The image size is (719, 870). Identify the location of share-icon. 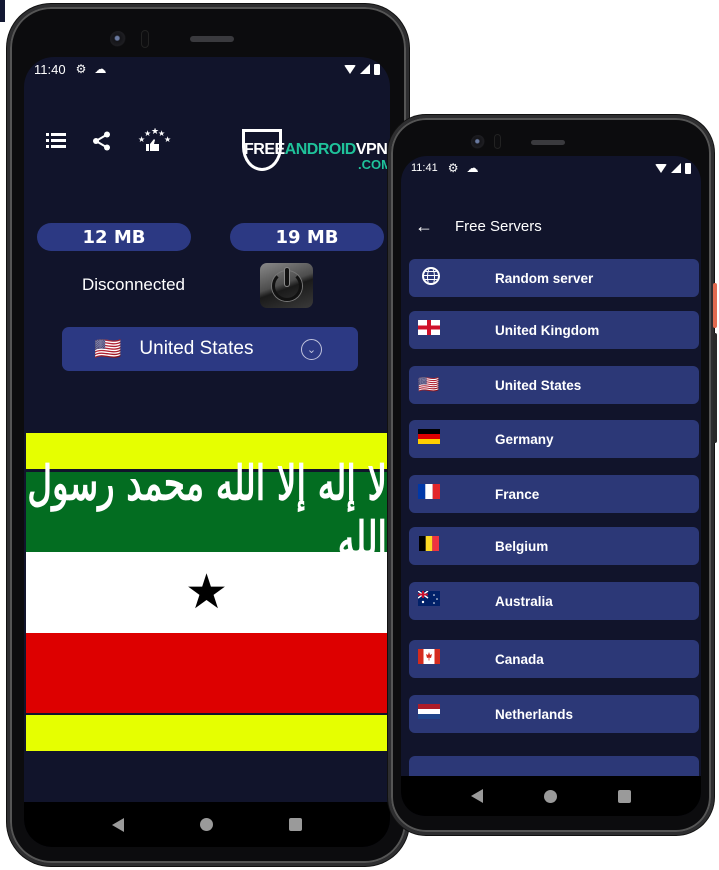
(101, 141).